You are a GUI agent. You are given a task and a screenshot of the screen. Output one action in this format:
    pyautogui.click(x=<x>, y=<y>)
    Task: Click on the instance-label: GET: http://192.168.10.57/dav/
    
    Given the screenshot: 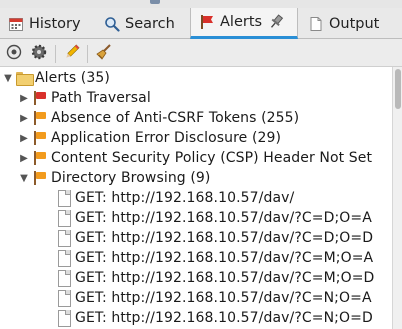 What is the action you would take?
    pyautogui.click(x=185, y=198)
    